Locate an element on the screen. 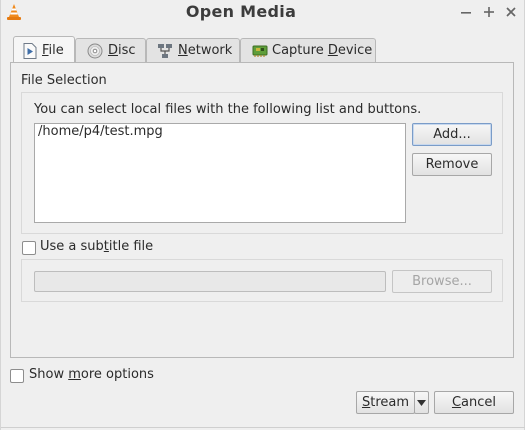 This screenshot has height=430, width=525. remove-button: Remove is located at coordinates (452, 164).